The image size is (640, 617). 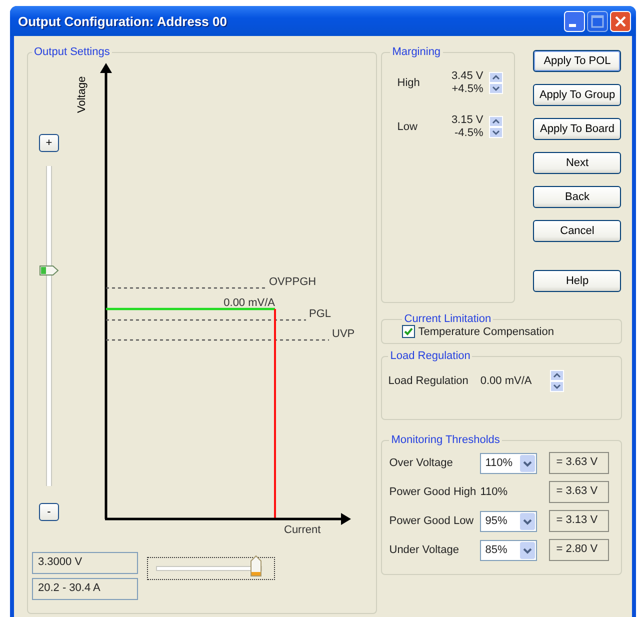 What do you see at coordinates (445, 440) in the screenshot?
I see `group-title: Monitoring Thresholds` at bounding box center [445, 440].